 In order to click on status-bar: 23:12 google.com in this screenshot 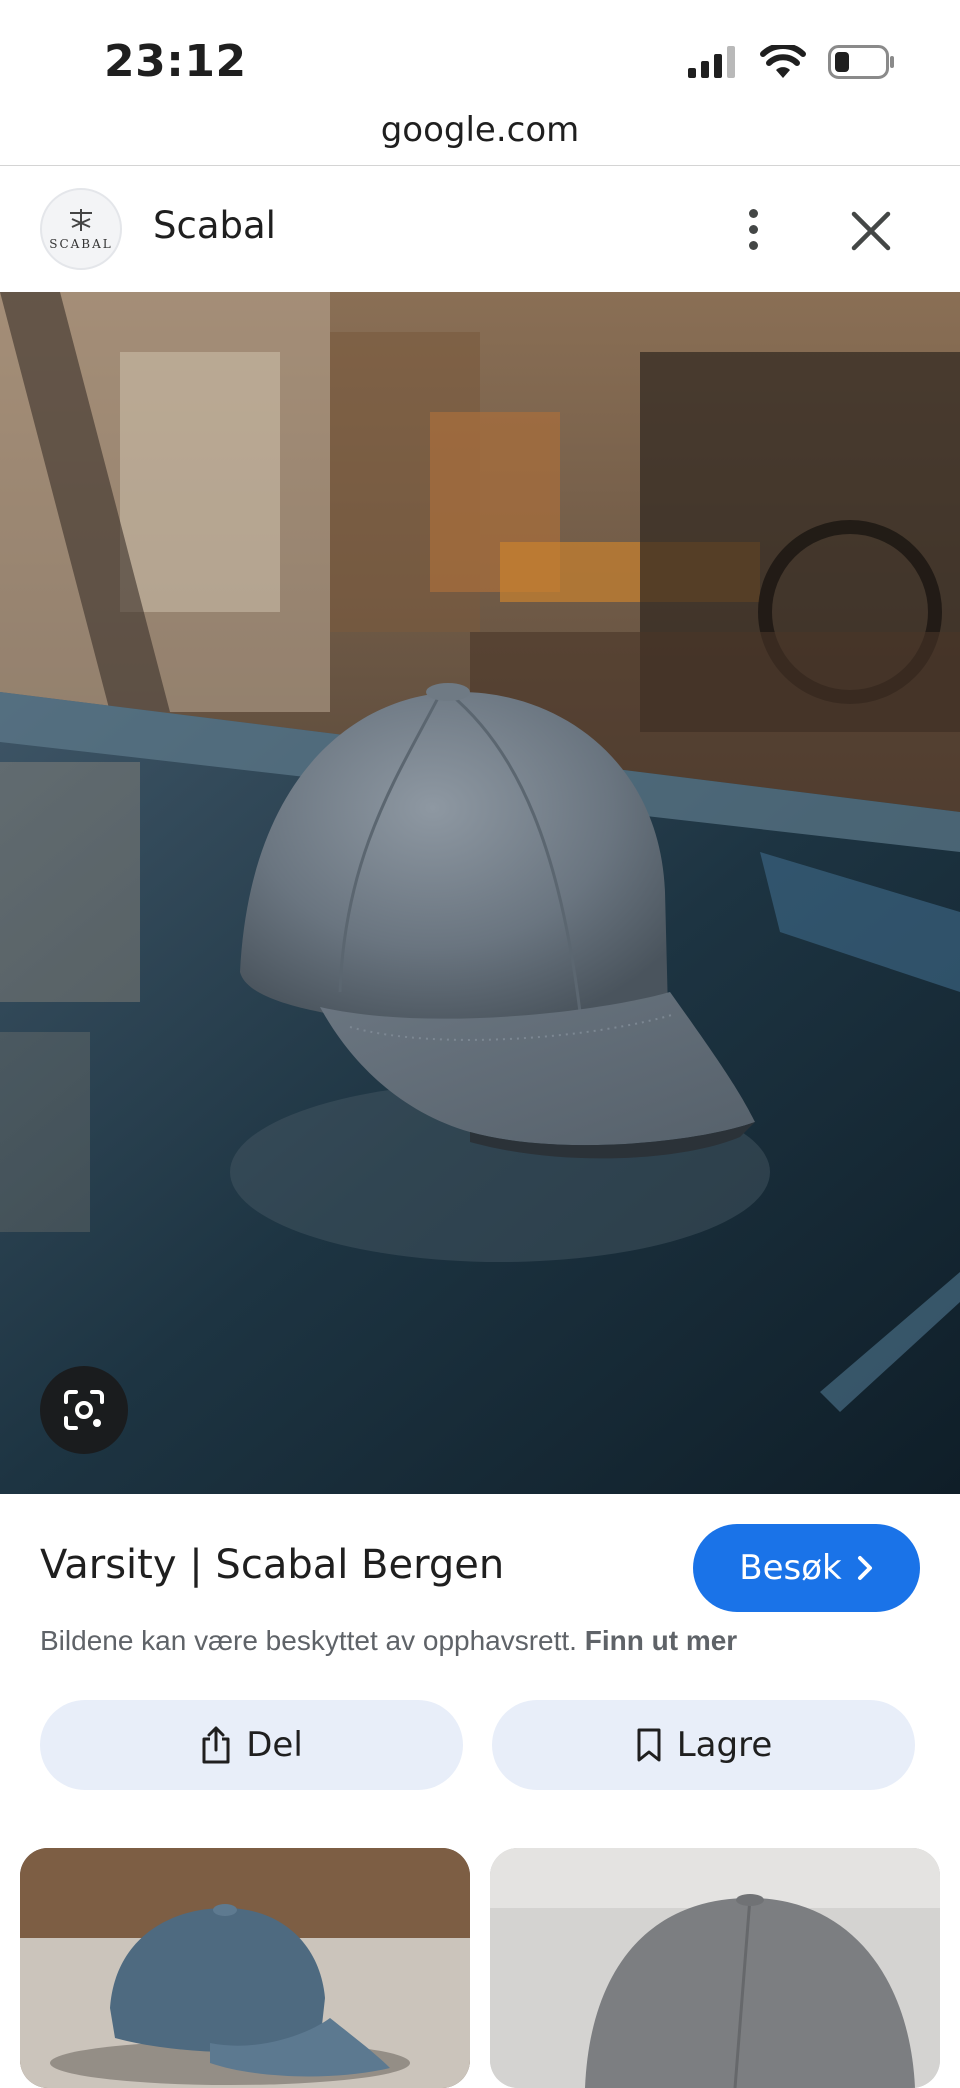, I will do `click(480, 75)`.